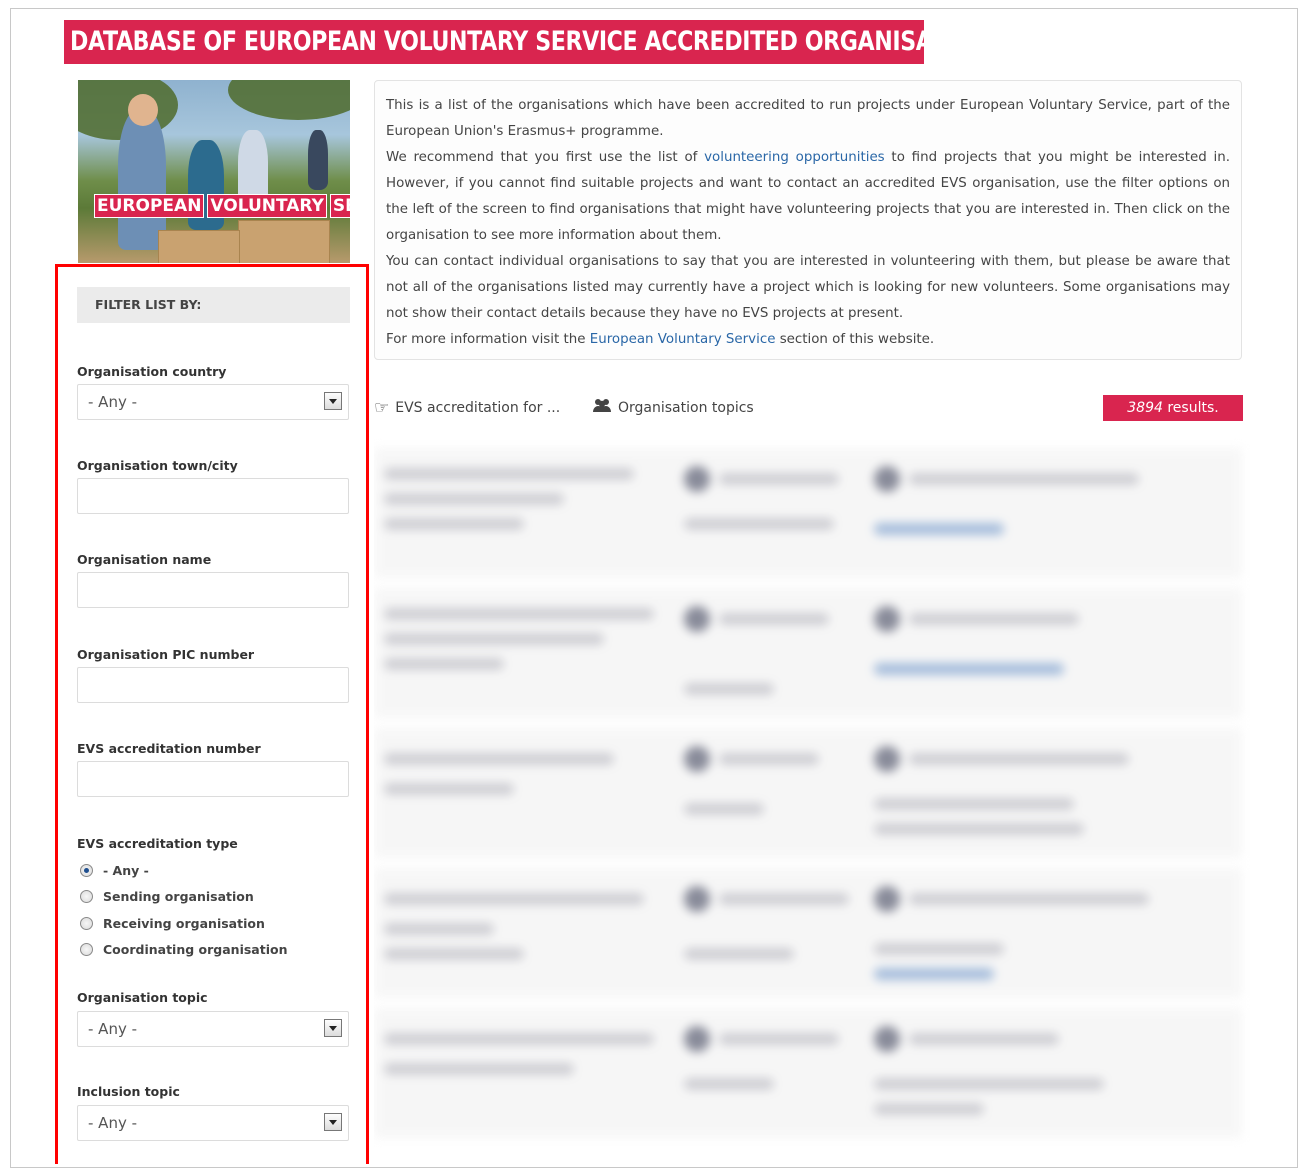 The height and width of the screenshot is (1168, 1305). What do you see at coordinates (113, 402) in the screenshot?
I see `country-select-value: - Any -` at bounding box center [113, 402].